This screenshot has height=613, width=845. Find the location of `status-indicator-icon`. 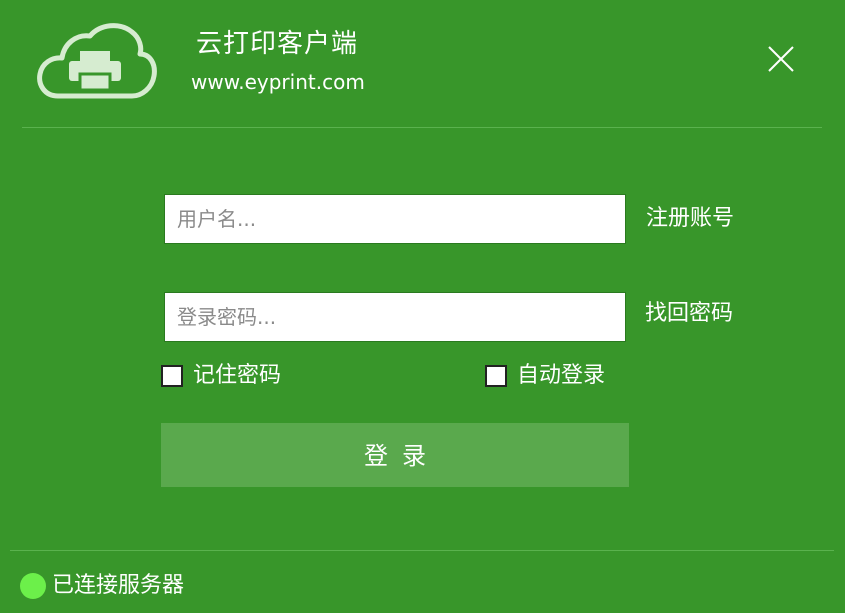

status-indicator-icon is located at coordinates (33, 586).